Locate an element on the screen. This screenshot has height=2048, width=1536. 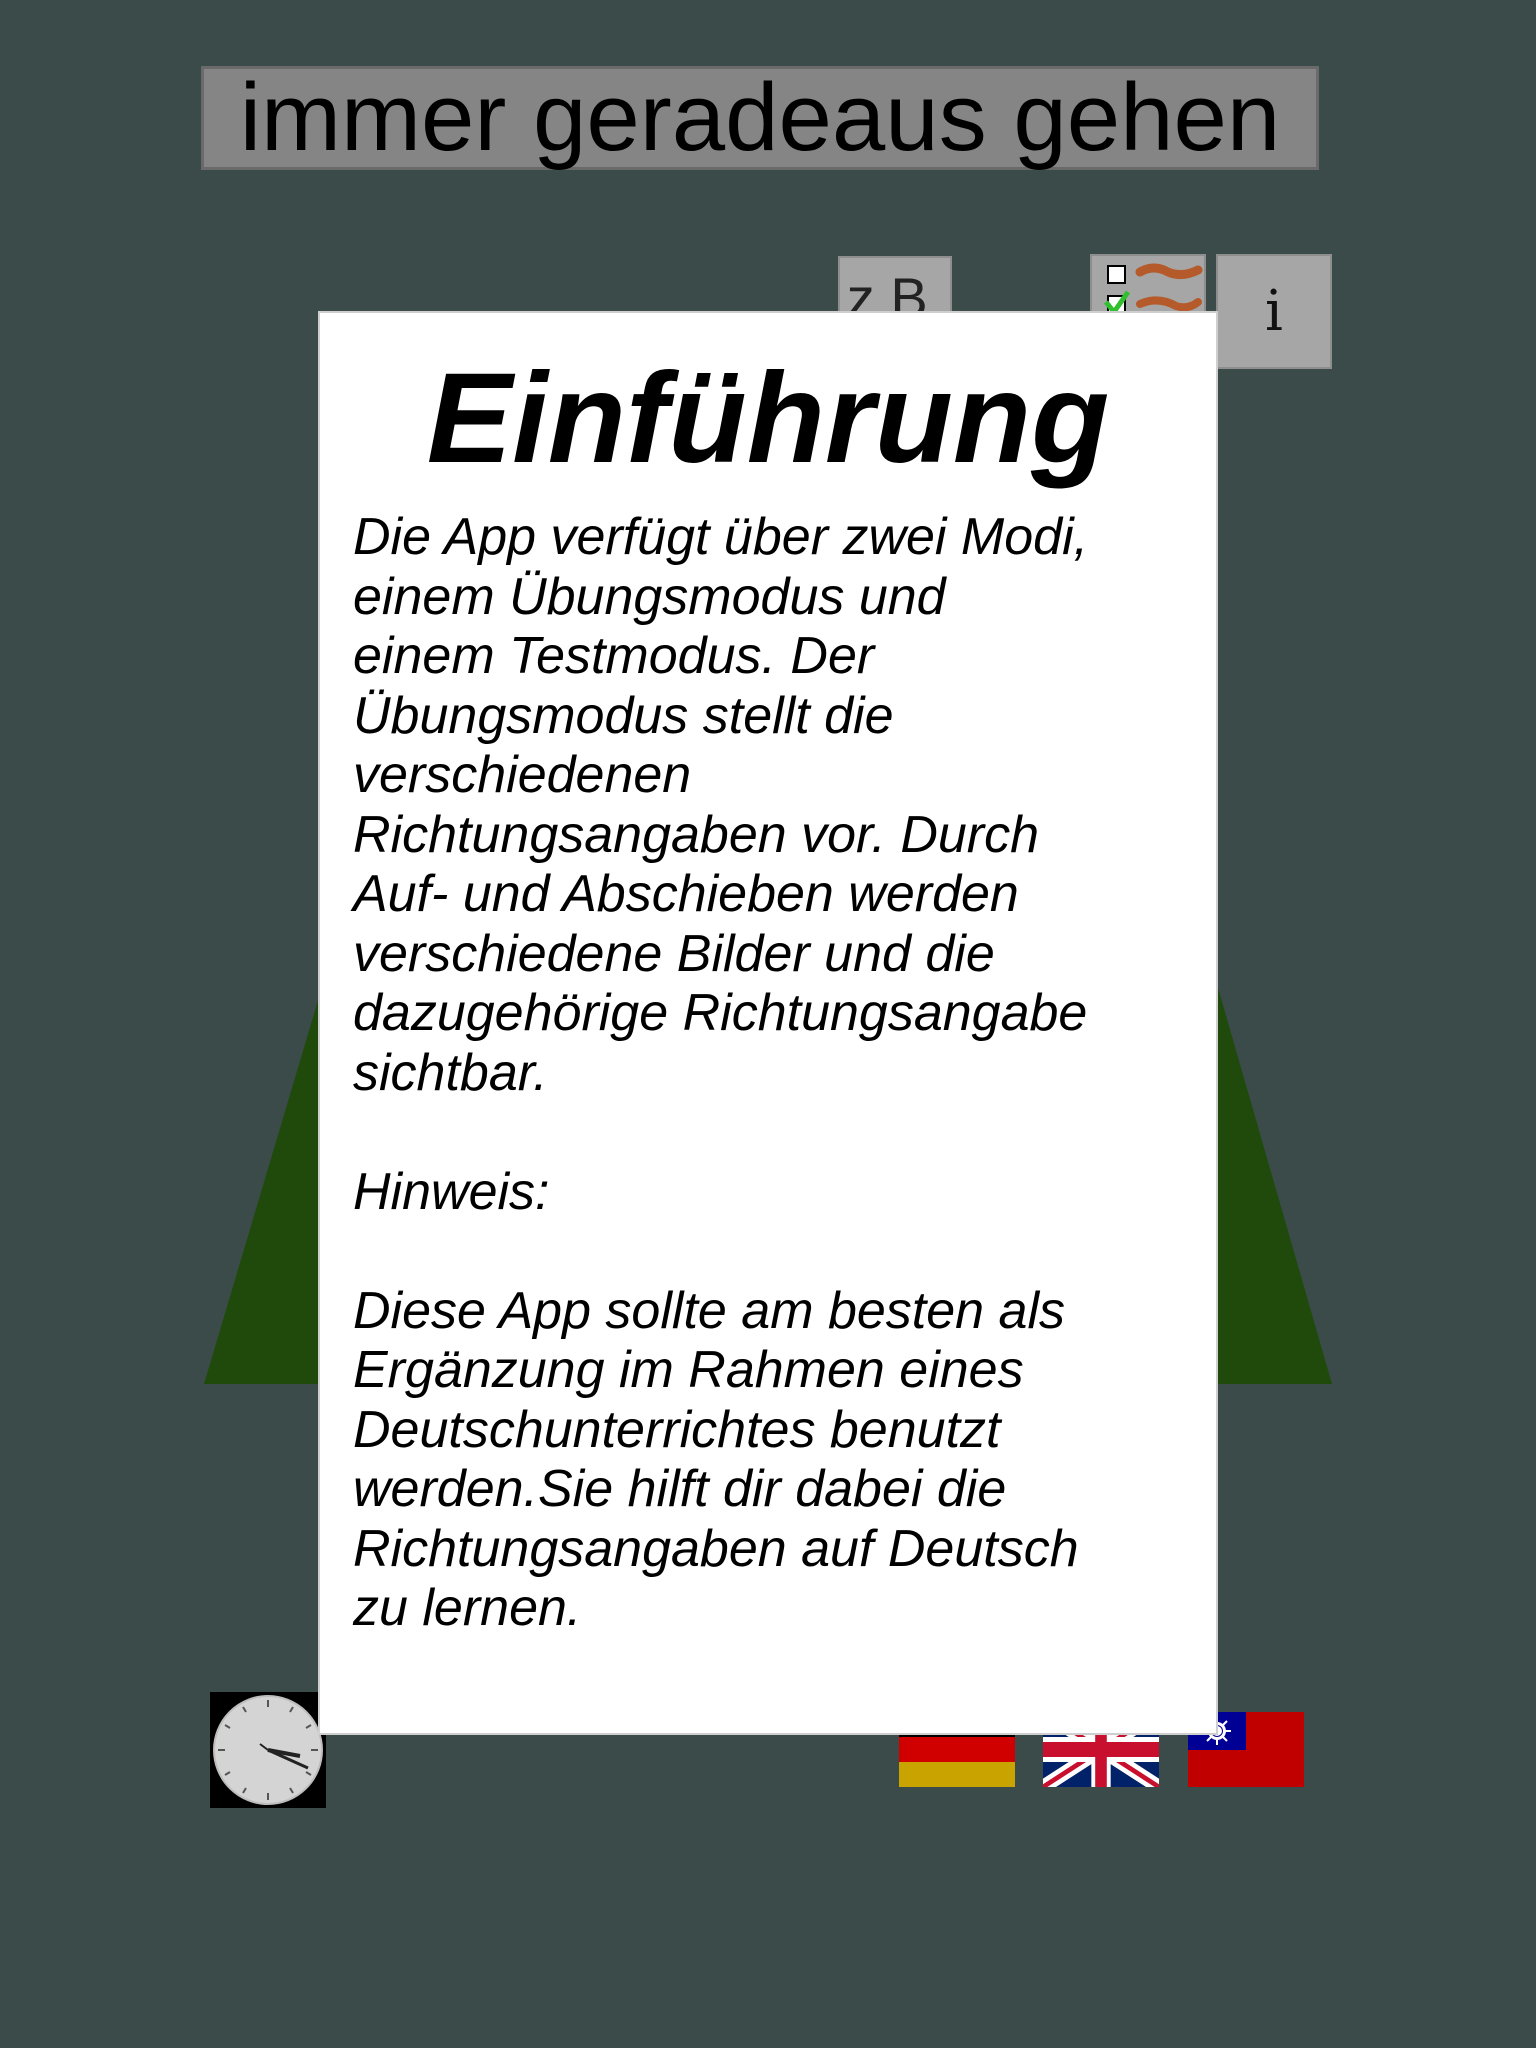
info-button: i is located at coordinates (1274, 311).